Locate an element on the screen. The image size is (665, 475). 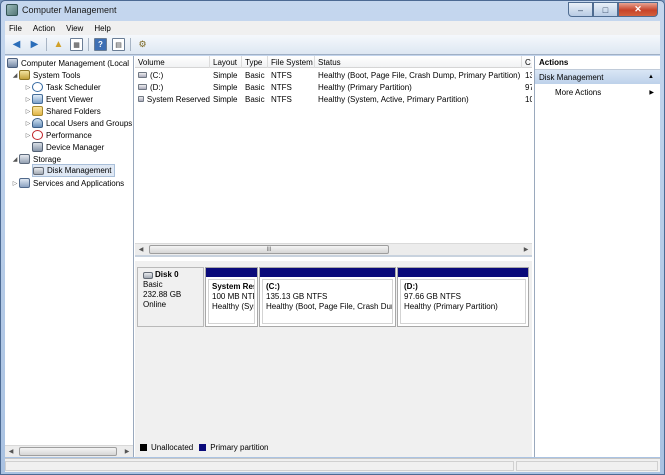
partition-size: 135.13 GB NTFS is located at coordinates (297, 296).